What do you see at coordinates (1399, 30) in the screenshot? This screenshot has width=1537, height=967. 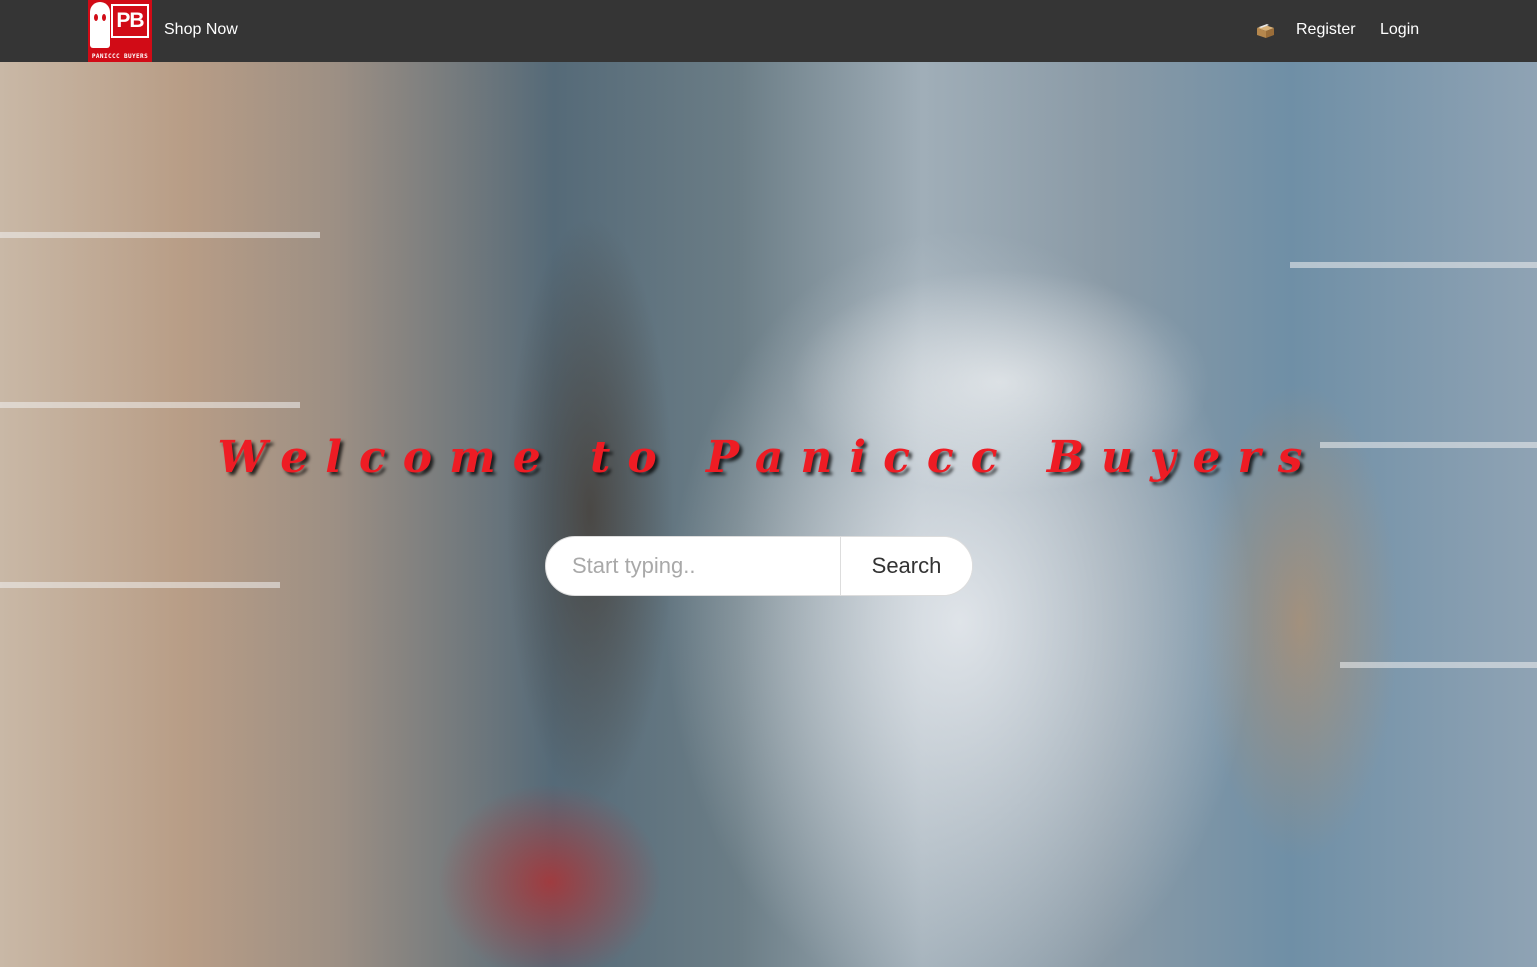 I see `nav-login-link: Login` at bounding box center [1399, 30].